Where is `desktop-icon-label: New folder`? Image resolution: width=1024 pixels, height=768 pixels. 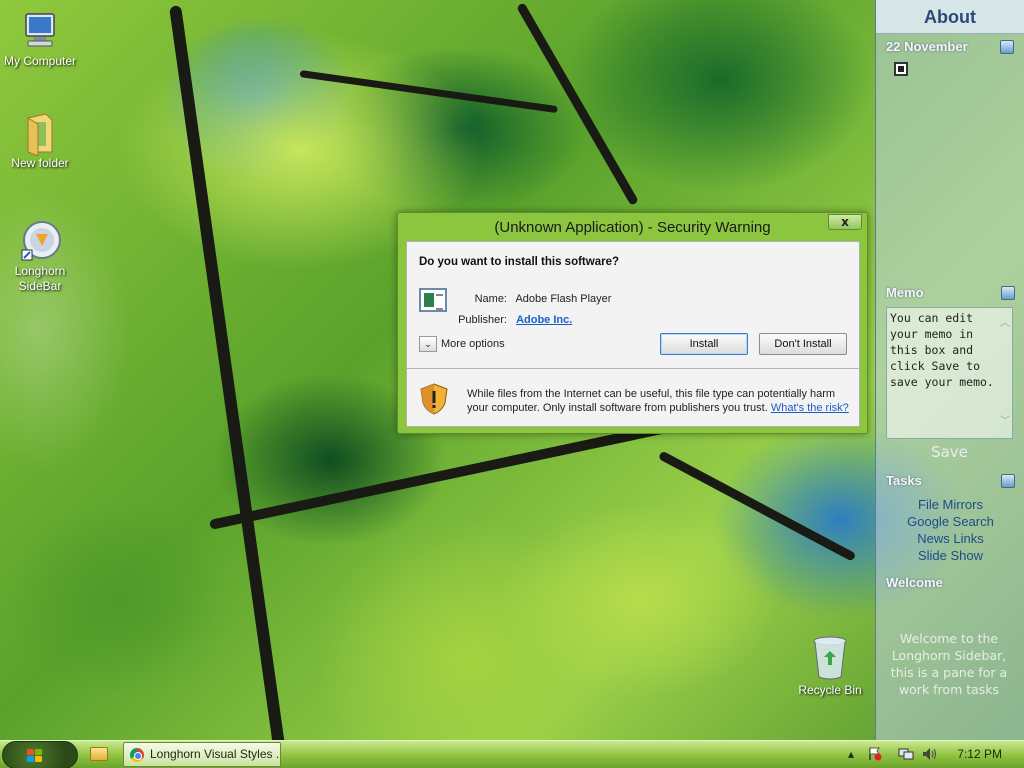
desktop-icon-label: New folder is located at coordinates (40, 163).